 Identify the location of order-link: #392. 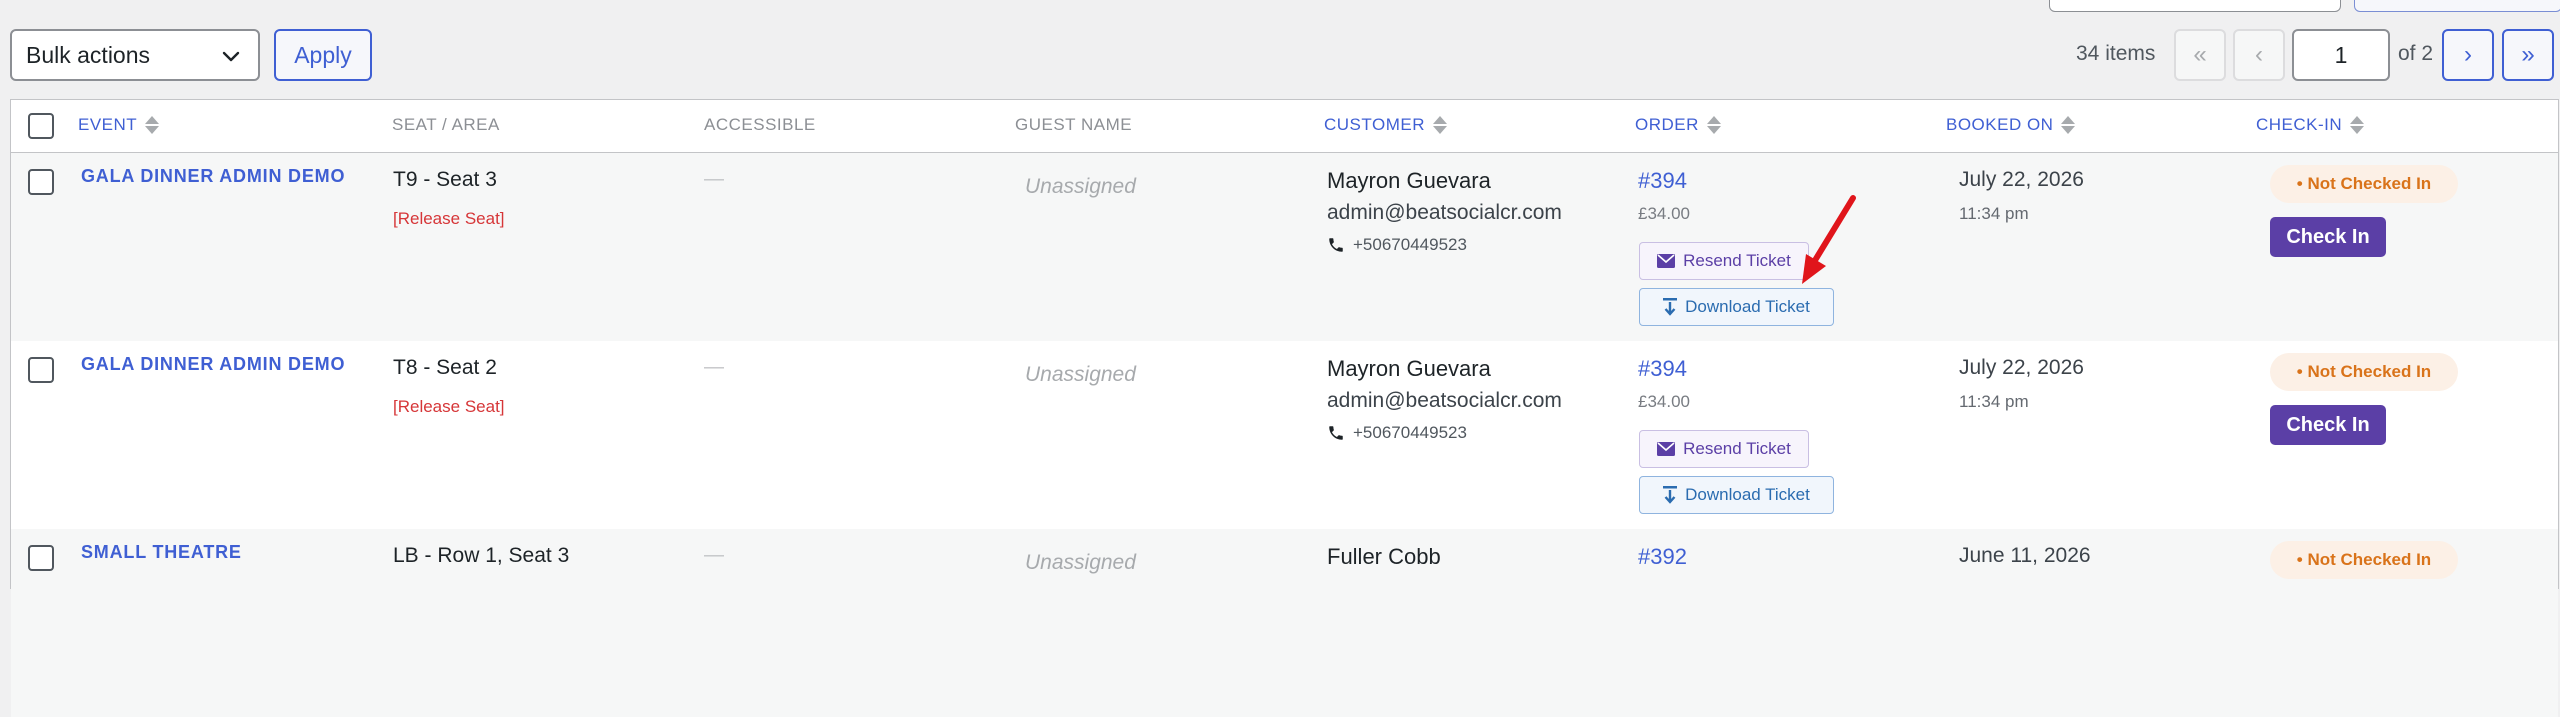
(1662, 557).